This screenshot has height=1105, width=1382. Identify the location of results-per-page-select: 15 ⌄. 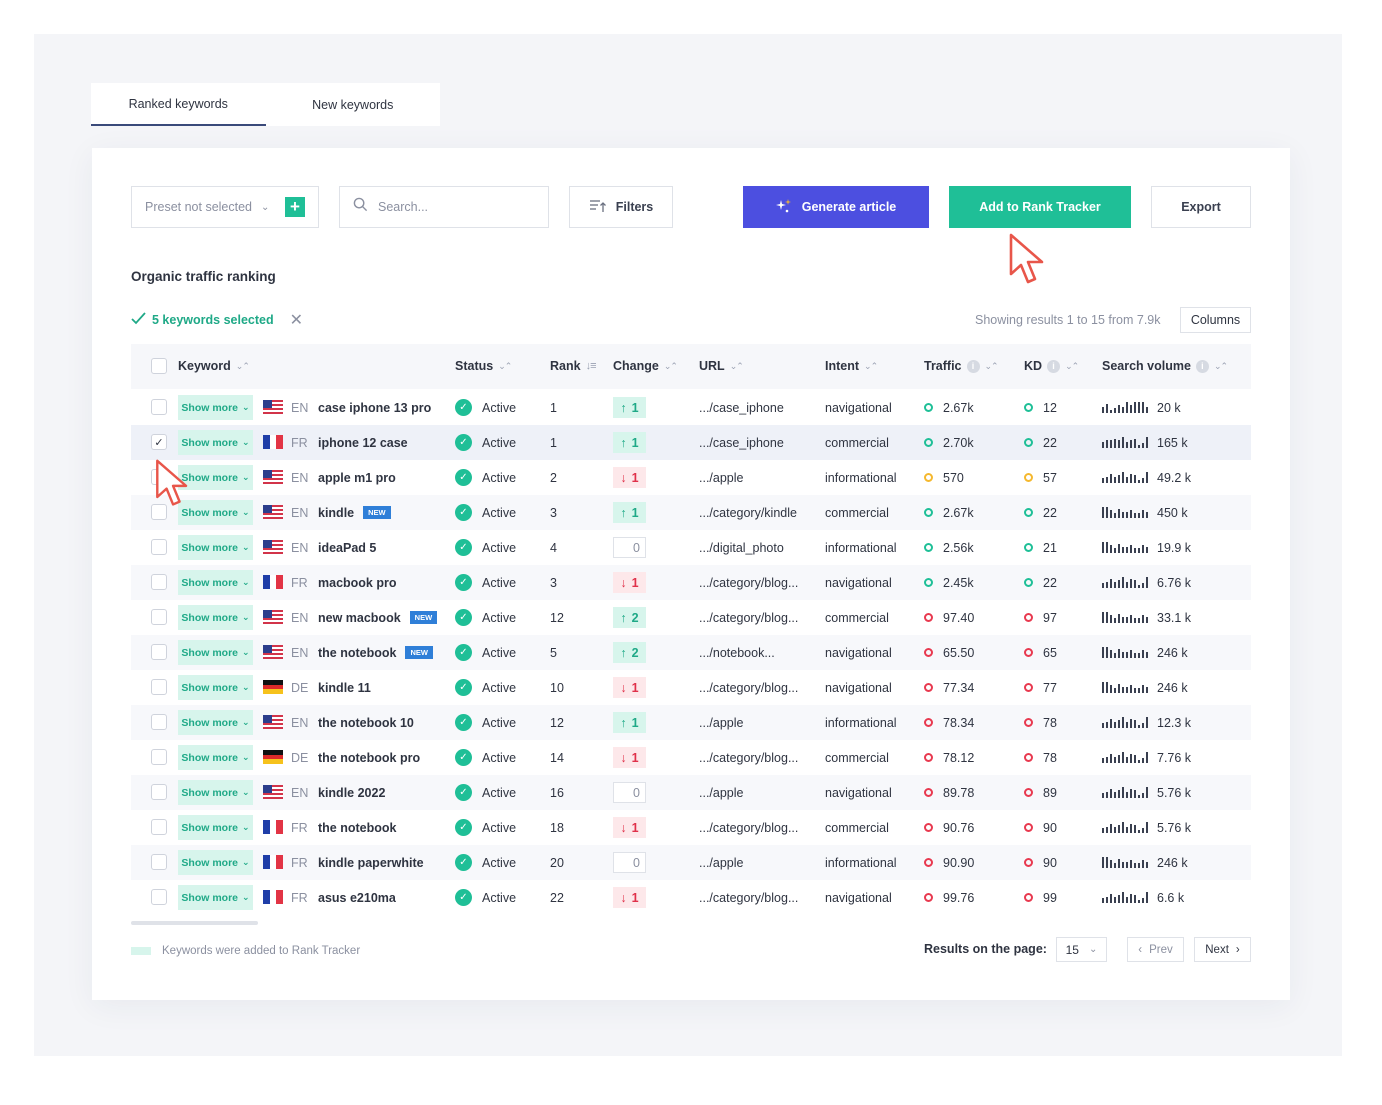
(1081, 949).